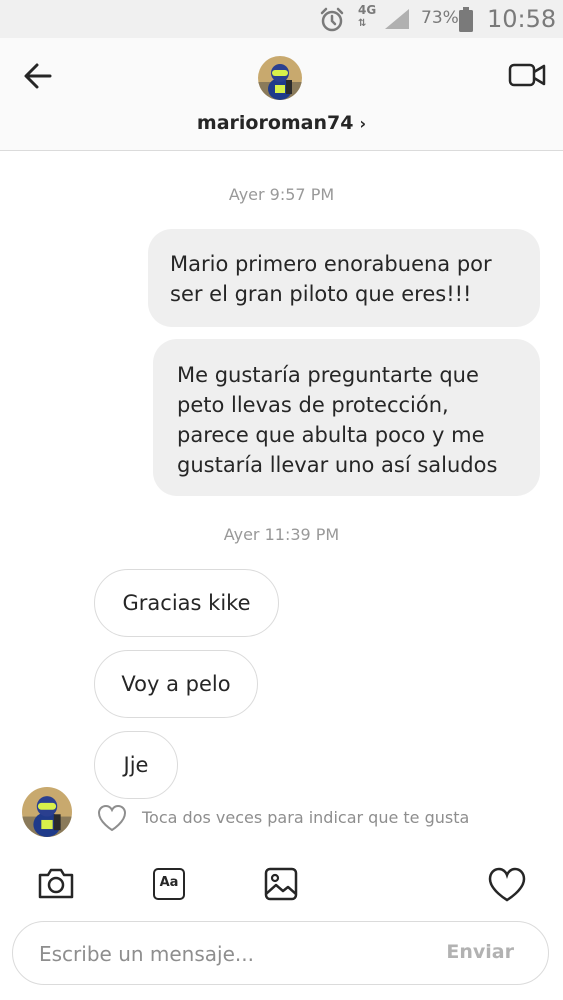 The width and height of the screenshot is (563, 1000). I want to click on network-label: 4G, so click(367, 10).